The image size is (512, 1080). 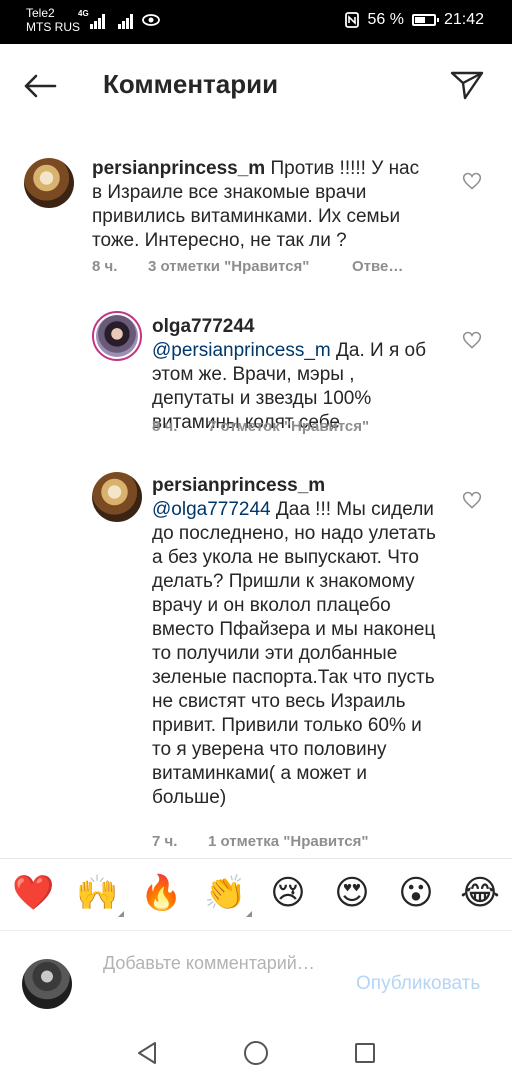 What do you see at coordinates (385, 19) in the screenshot?
I see `battery-percent: 56 %` at bounding box center [385, 19].